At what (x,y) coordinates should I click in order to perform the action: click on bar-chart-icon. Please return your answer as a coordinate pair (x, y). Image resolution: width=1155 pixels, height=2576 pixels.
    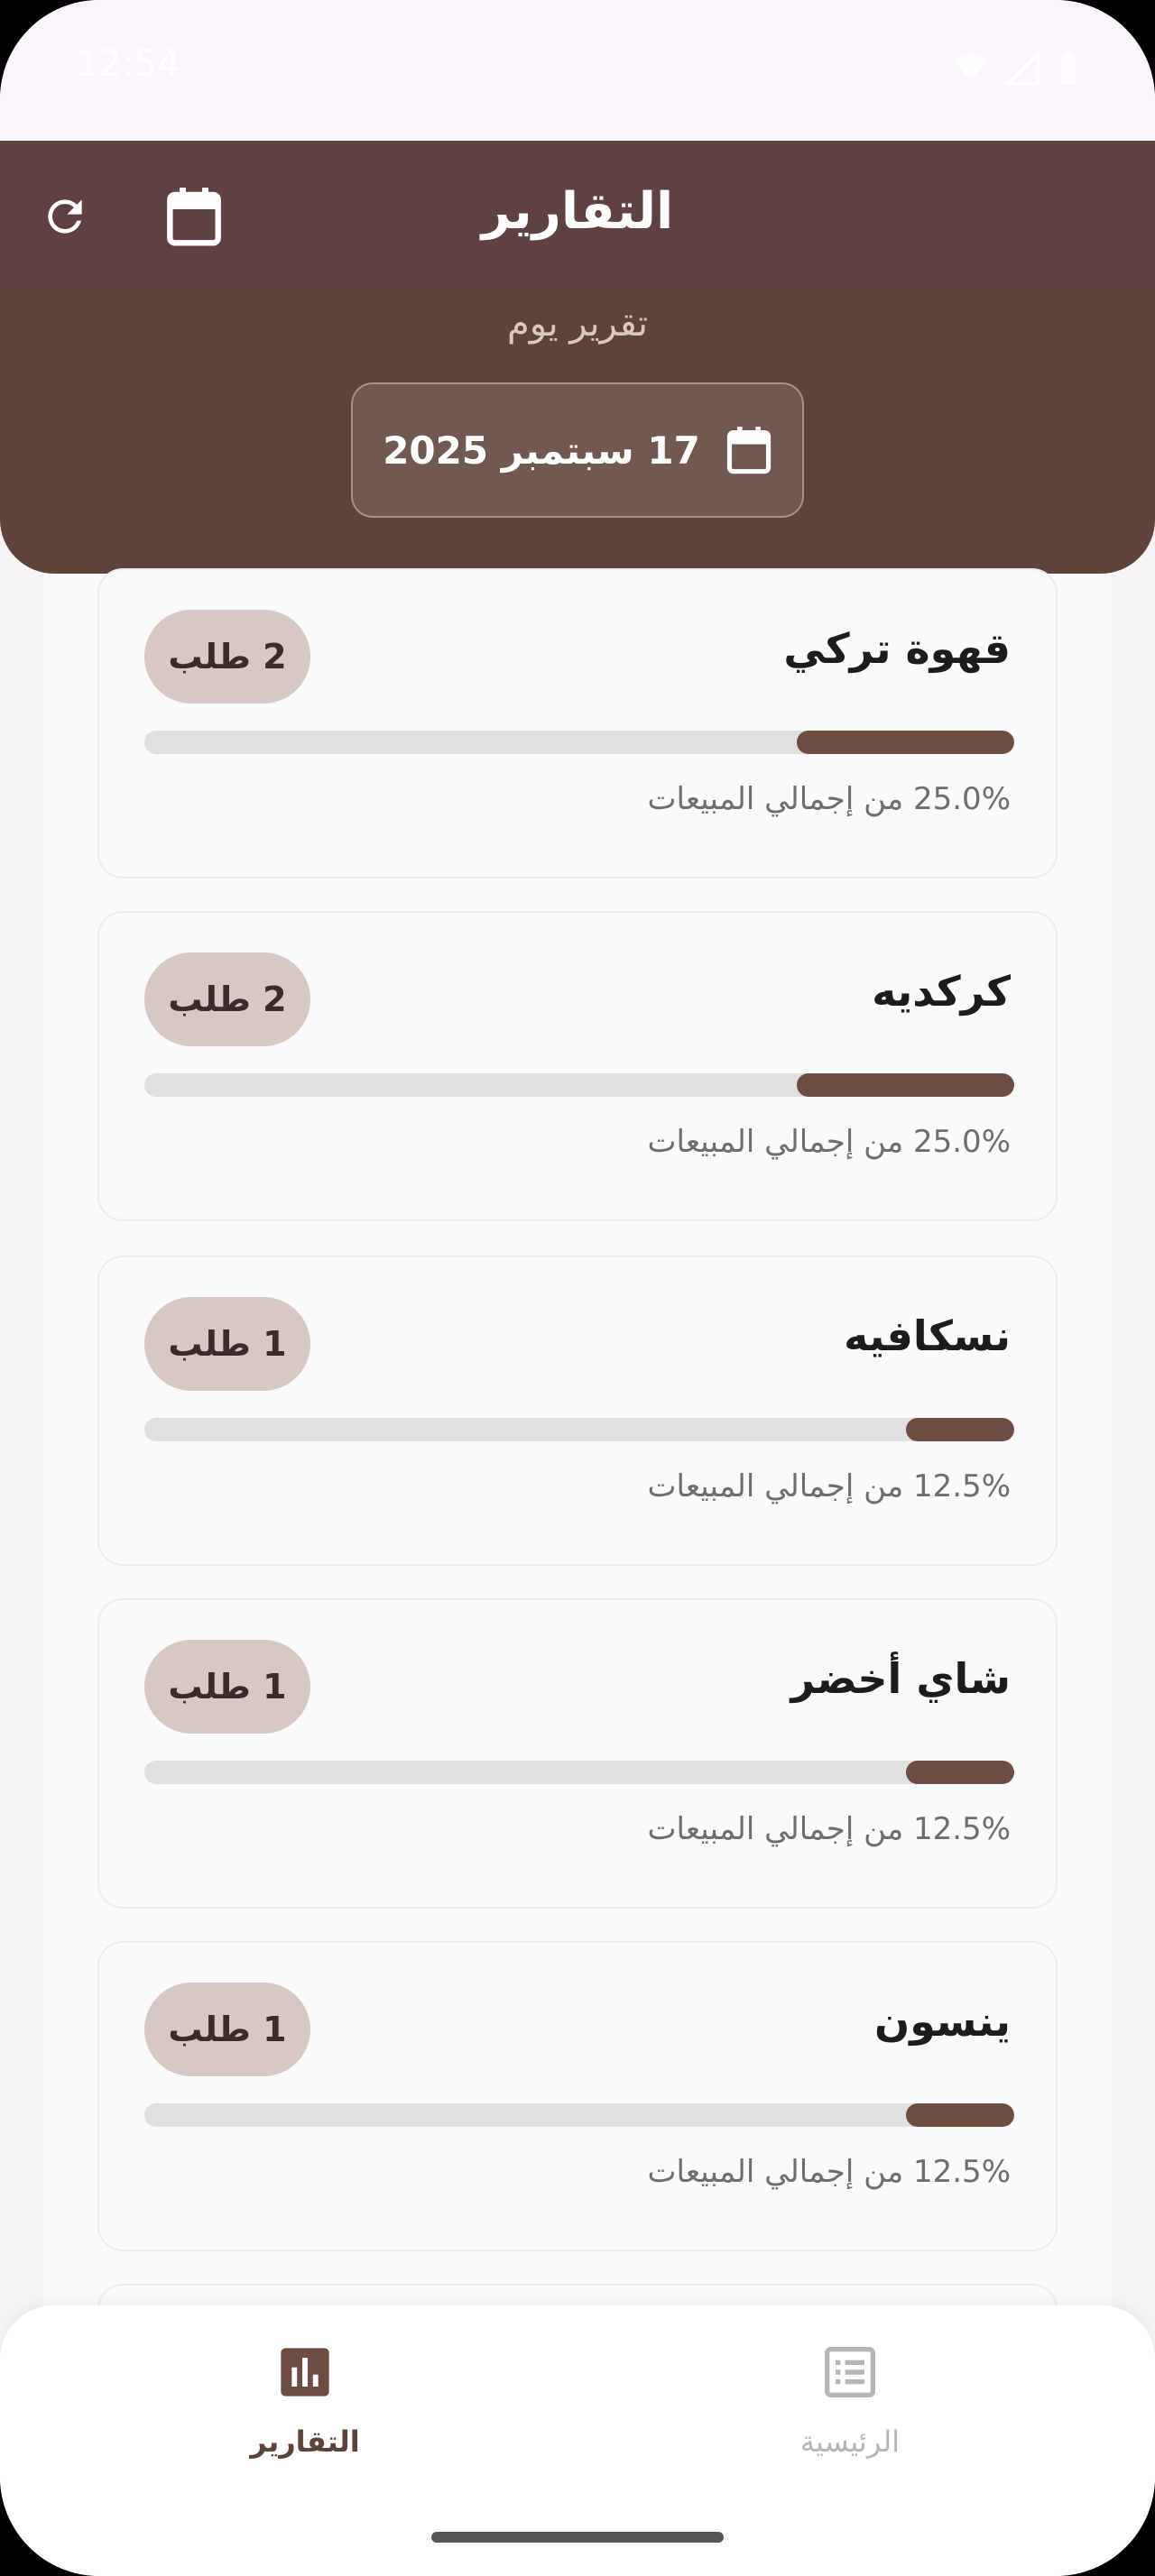
    Looking at the image, I should click on (305, 2373).